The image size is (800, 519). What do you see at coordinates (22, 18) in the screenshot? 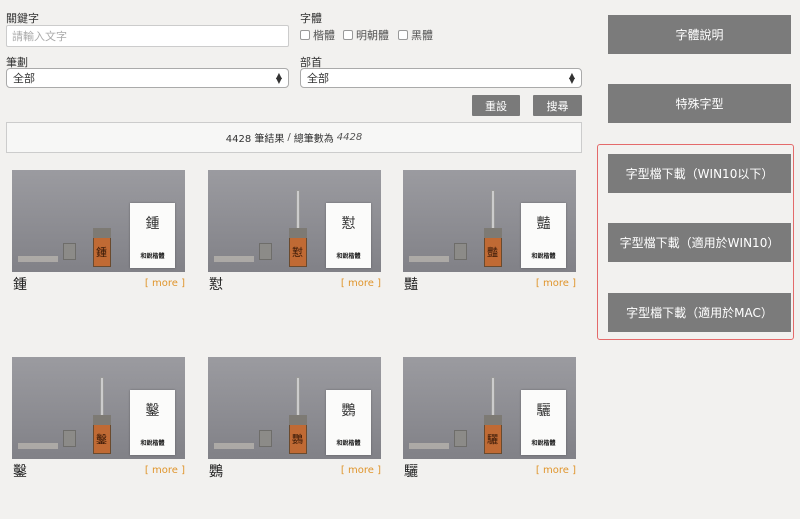
I see `keyword-label: 關鍵字` at bounding box center [22, 18].